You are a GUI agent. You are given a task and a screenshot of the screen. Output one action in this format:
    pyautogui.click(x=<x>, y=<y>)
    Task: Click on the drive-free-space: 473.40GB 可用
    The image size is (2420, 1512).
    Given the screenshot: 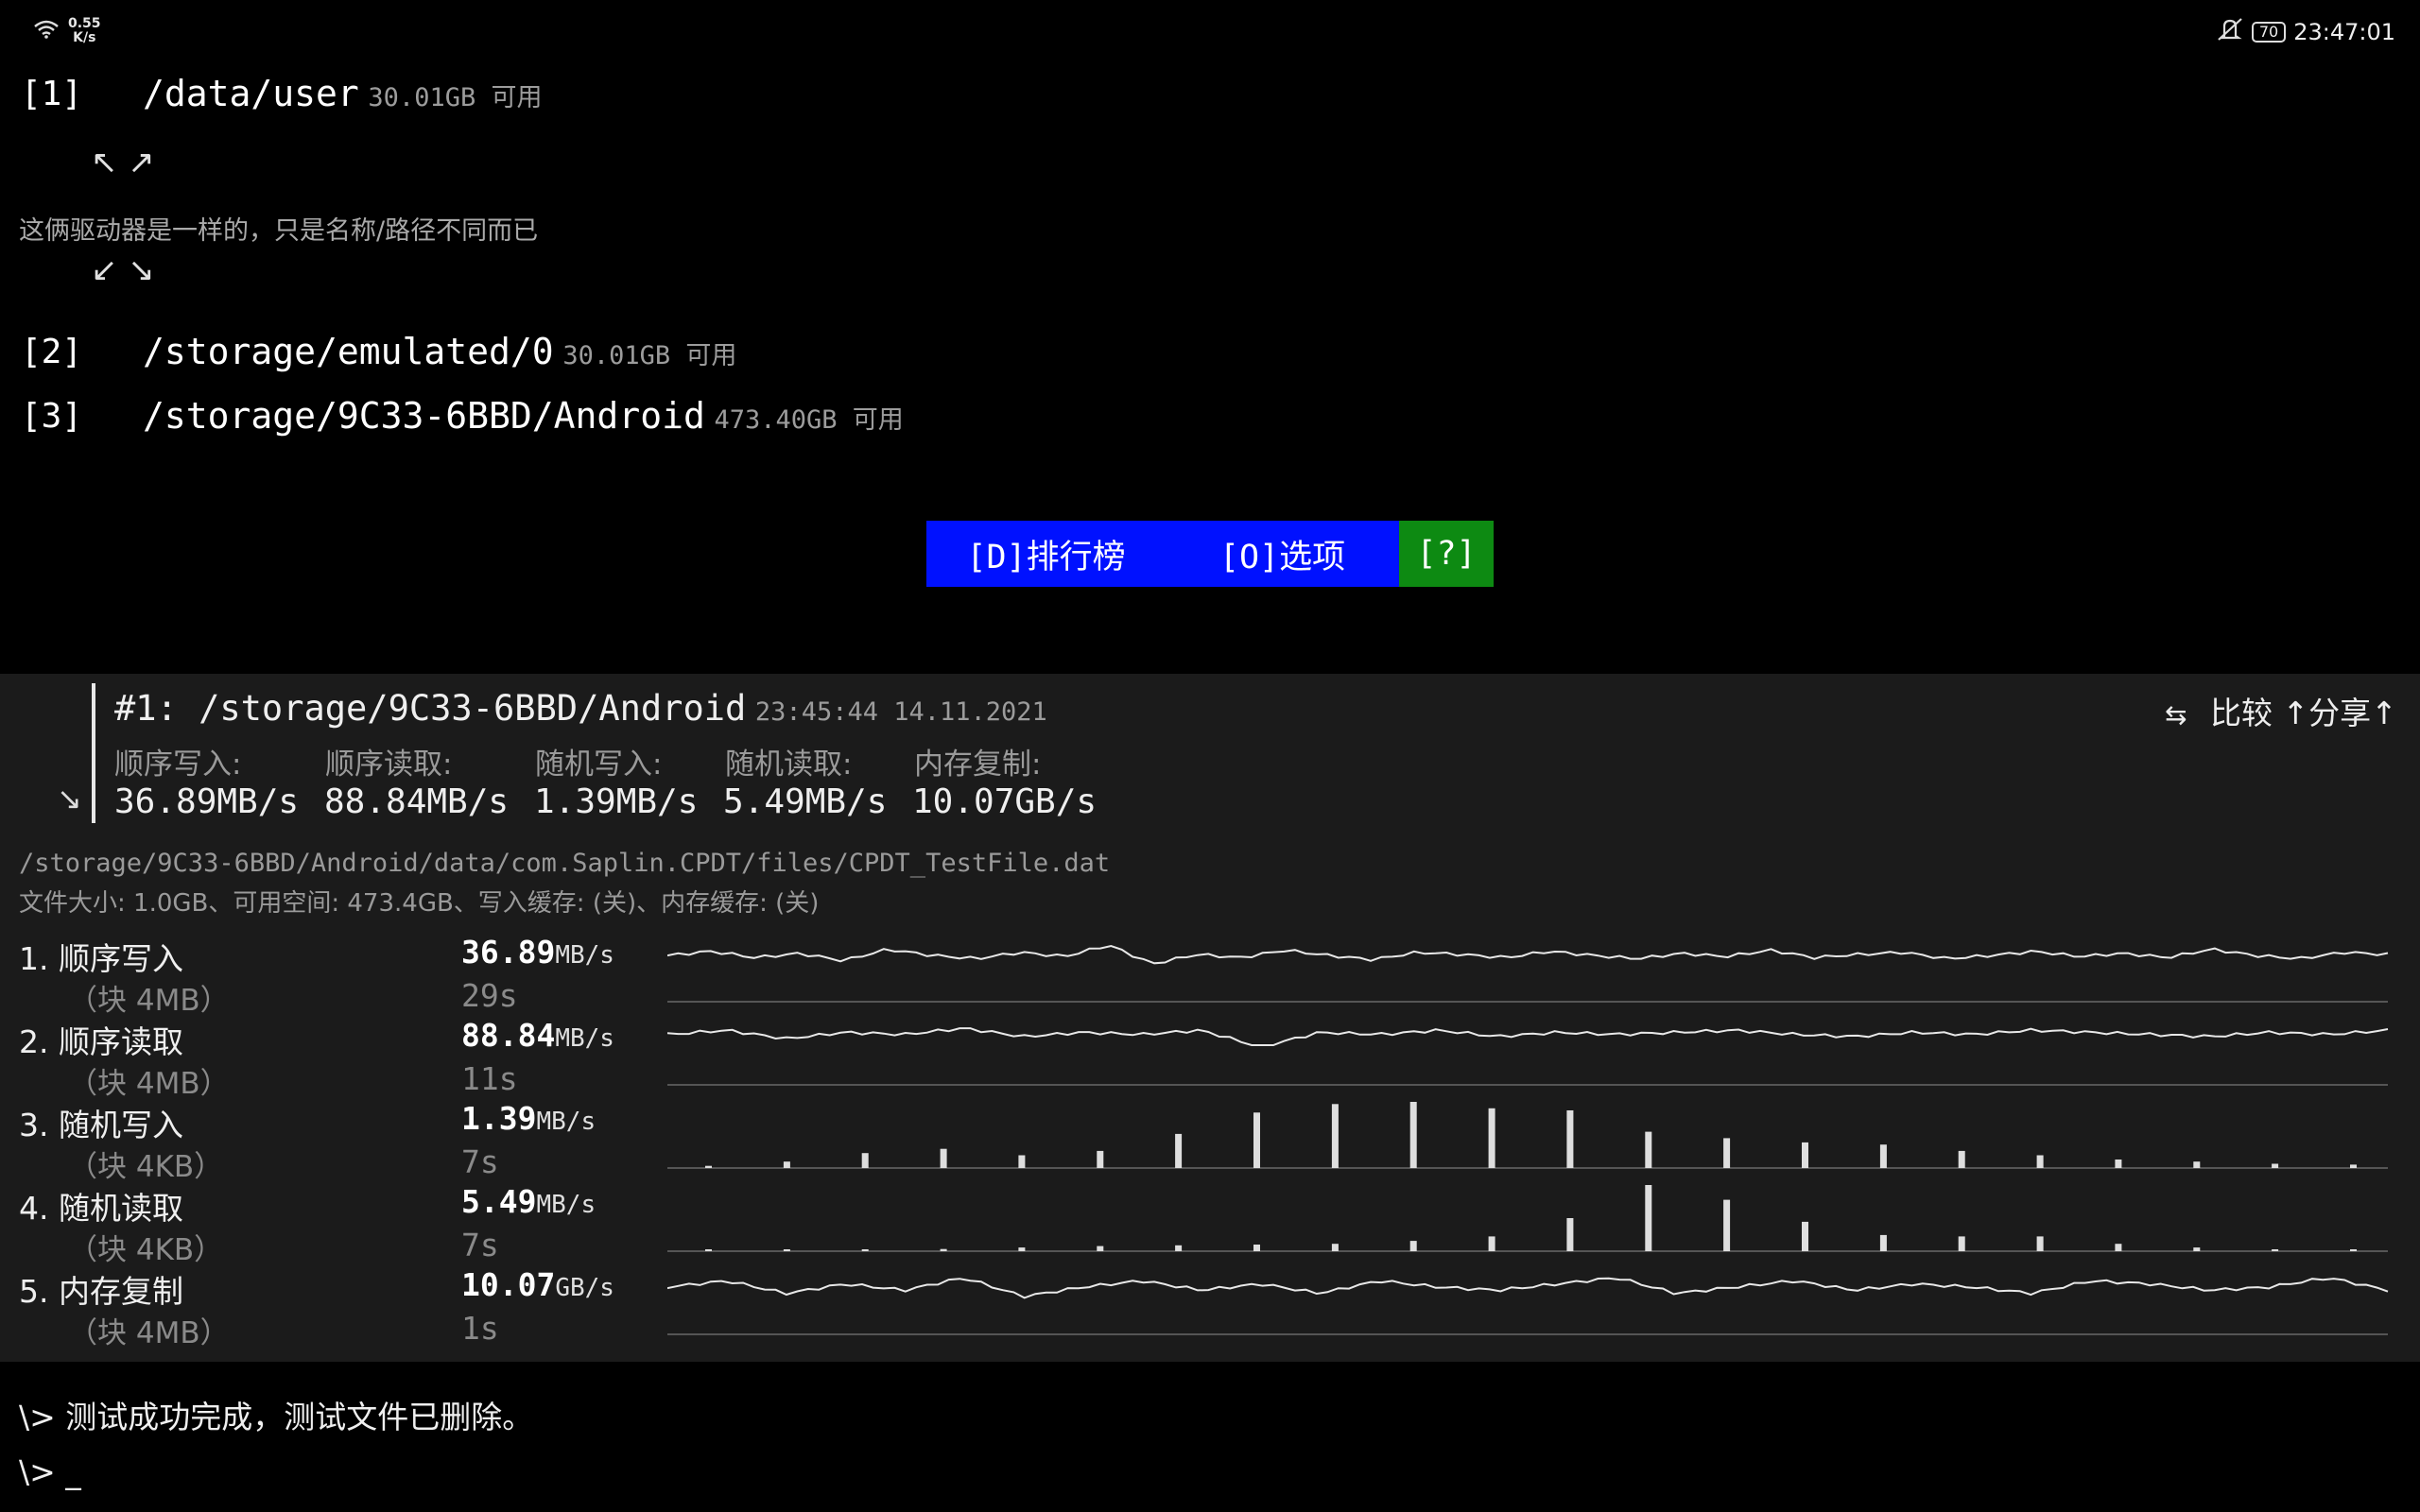 What is the action you would take?
    pyautogui.click(x=809, y=420)
    